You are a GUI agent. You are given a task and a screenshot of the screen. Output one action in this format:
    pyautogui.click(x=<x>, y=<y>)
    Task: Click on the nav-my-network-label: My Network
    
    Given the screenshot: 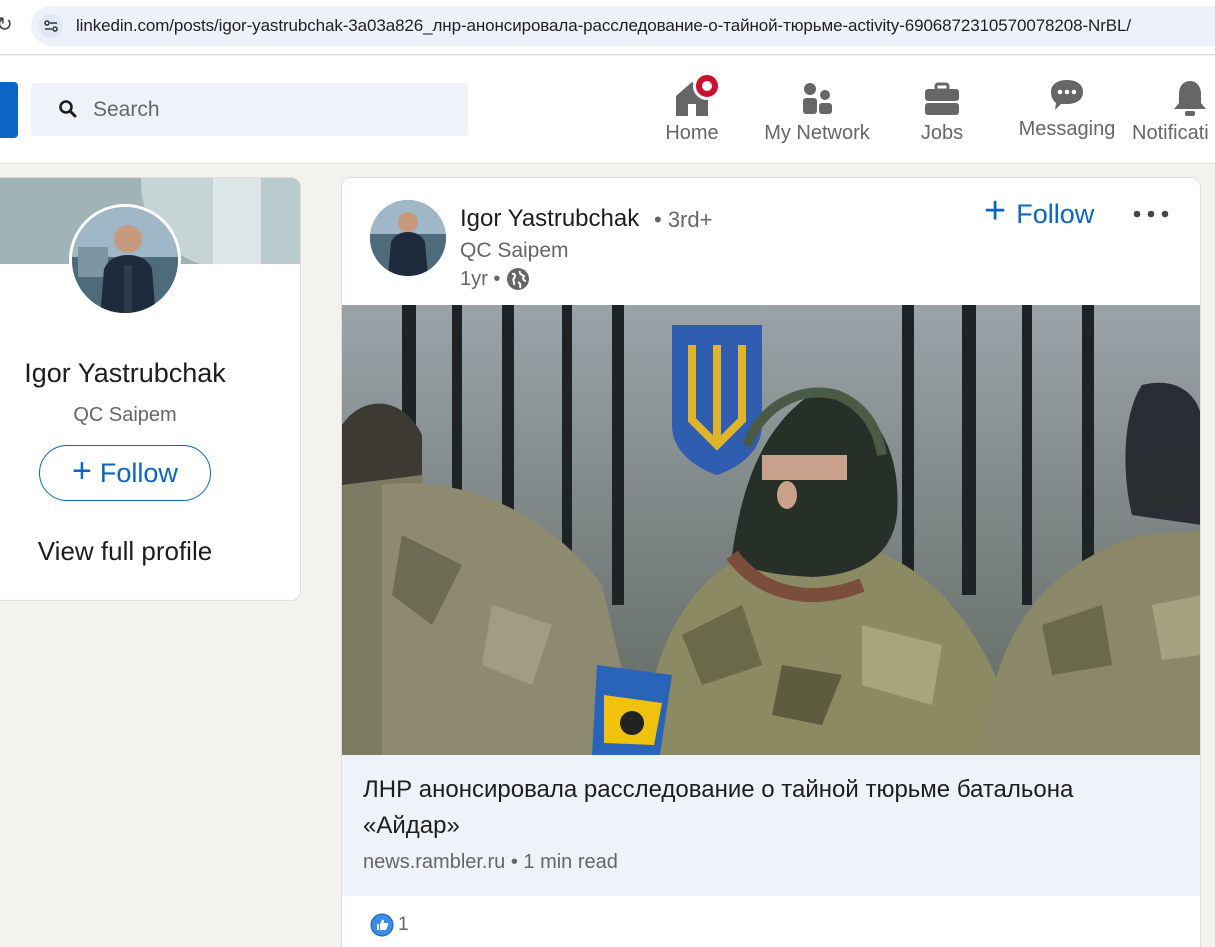 What is the action you would take?
    pyautogui.click(x=817, y=133)
    